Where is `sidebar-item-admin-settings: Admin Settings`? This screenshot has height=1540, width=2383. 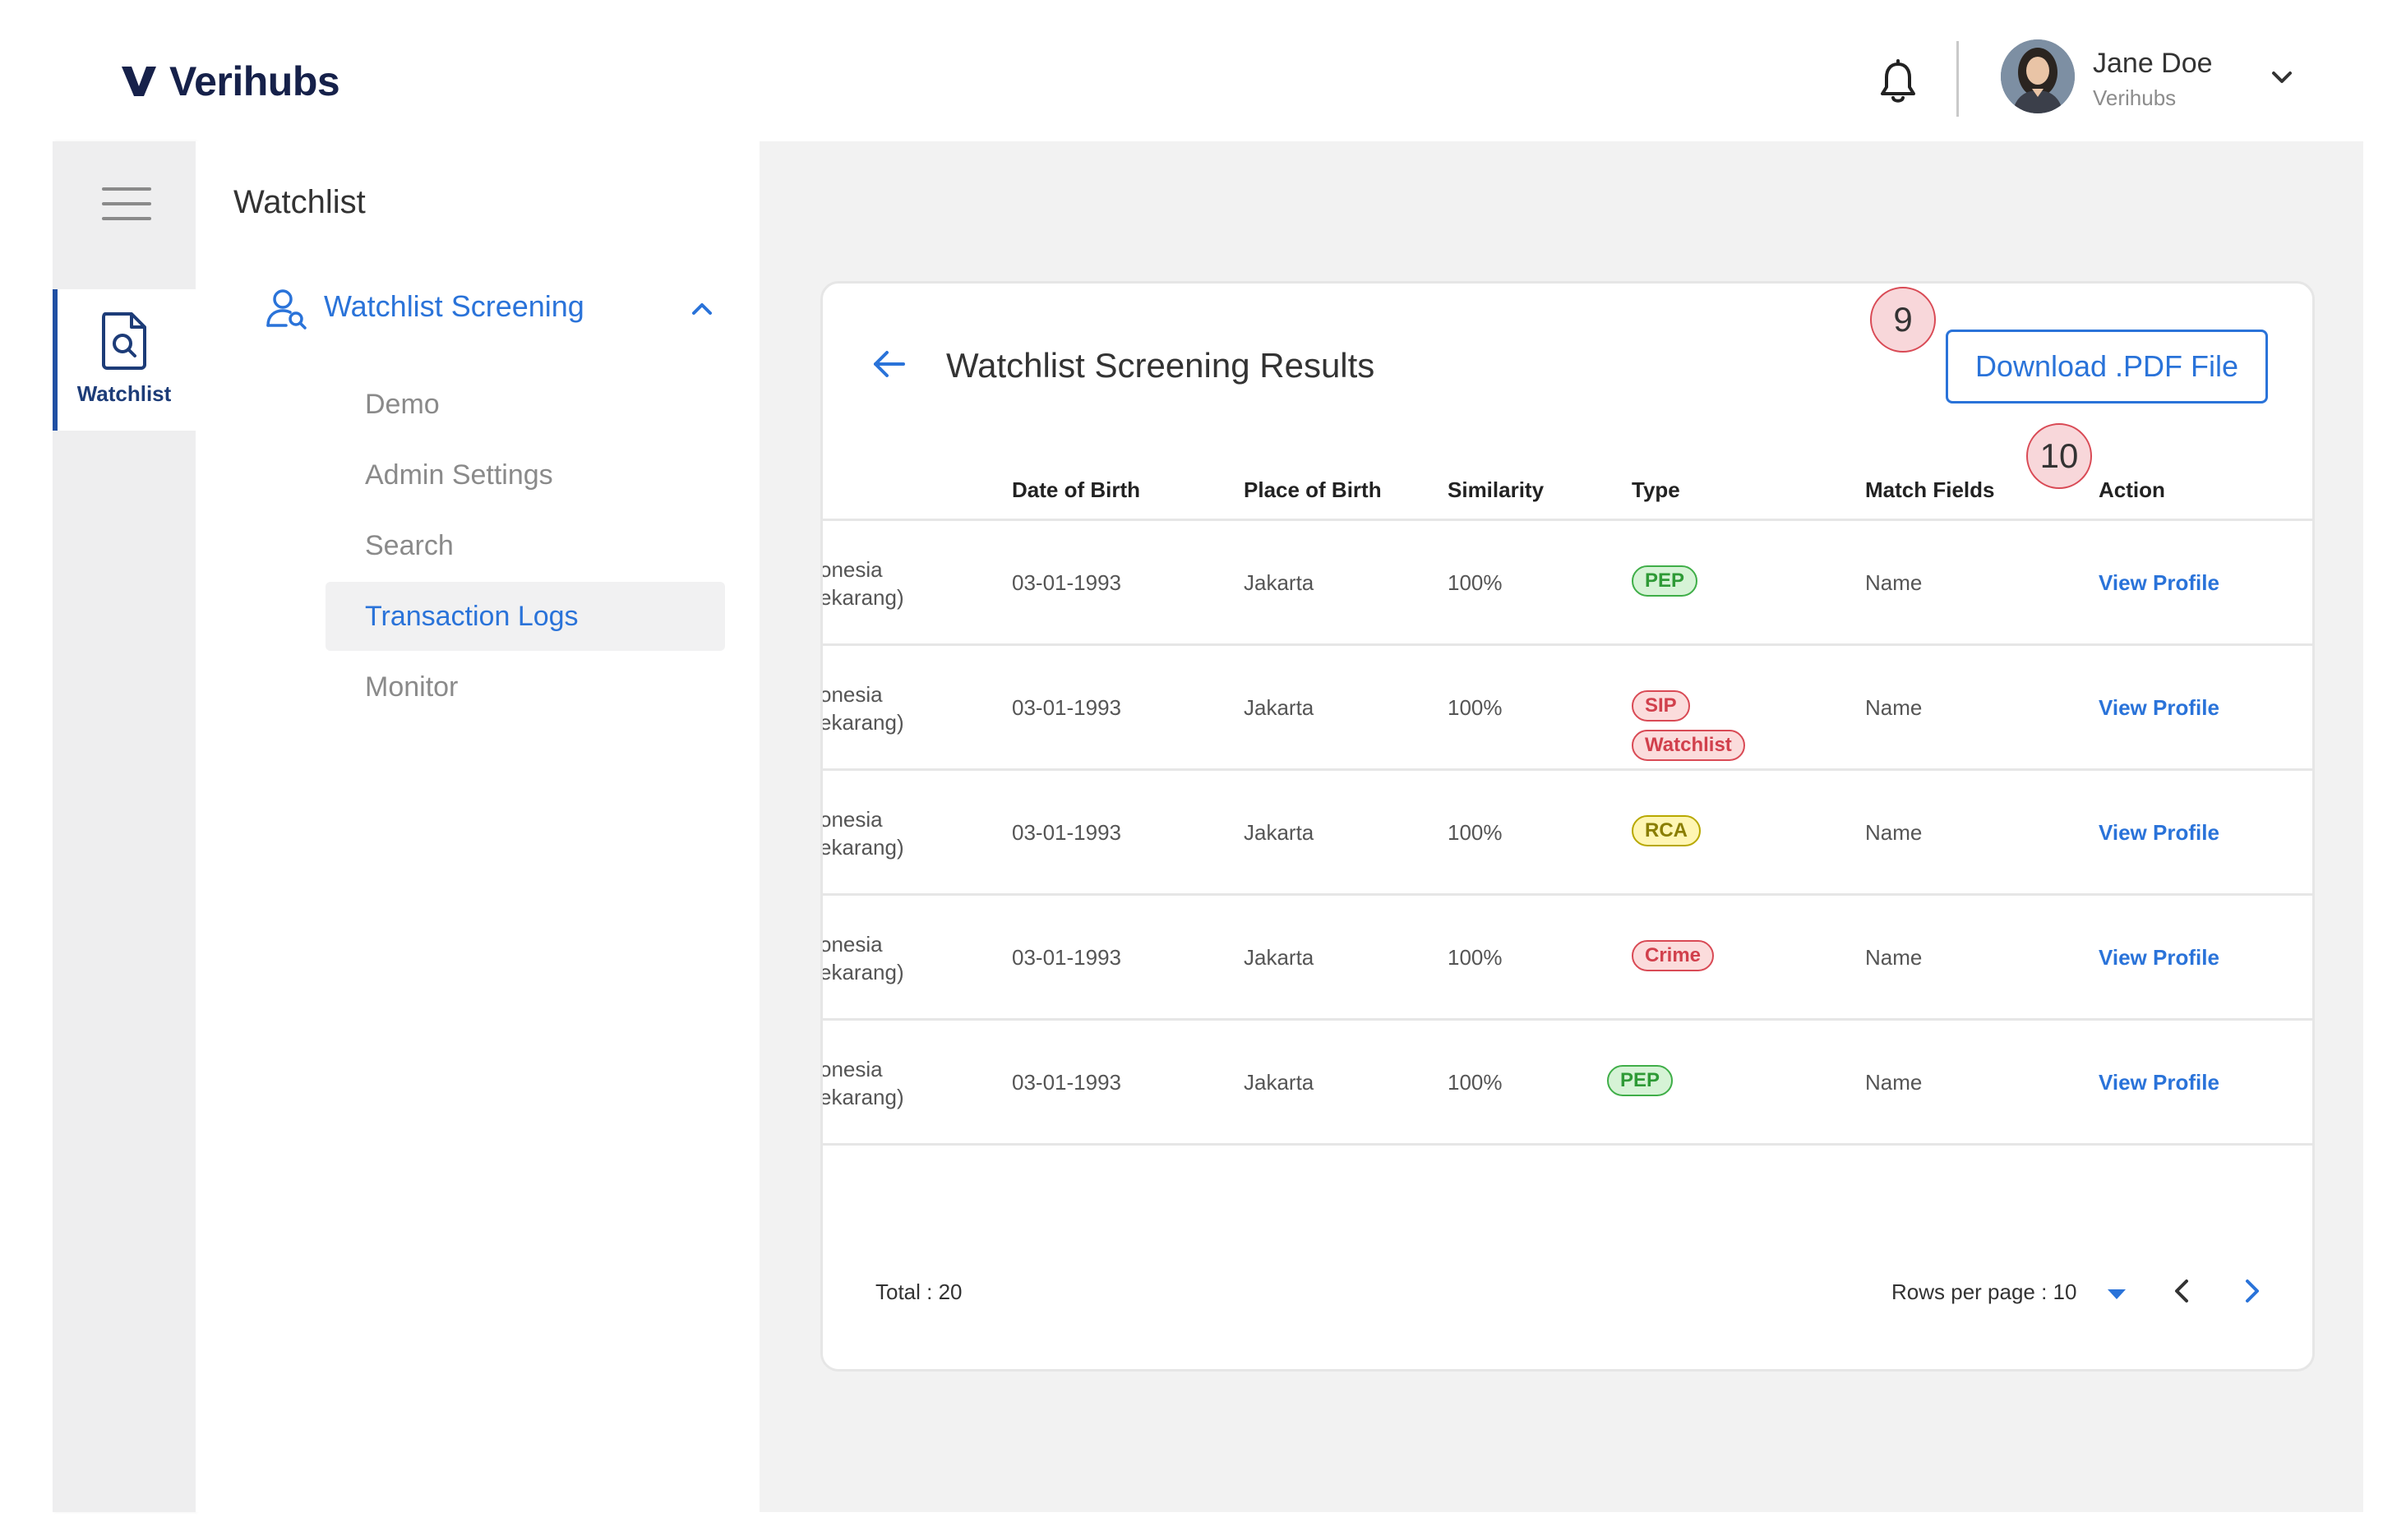
sidebar-item-admin-settings: Admin Settings is located at coordinates (525, 475).